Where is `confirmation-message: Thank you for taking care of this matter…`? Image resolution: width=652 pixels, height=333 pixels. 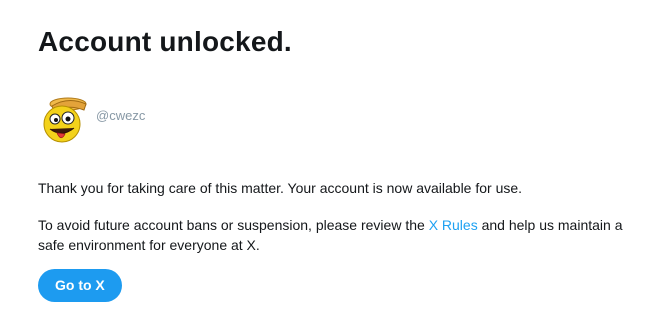 confirmation-message: Thank you for taking care of this matter… is located at coordinates (280, 188).